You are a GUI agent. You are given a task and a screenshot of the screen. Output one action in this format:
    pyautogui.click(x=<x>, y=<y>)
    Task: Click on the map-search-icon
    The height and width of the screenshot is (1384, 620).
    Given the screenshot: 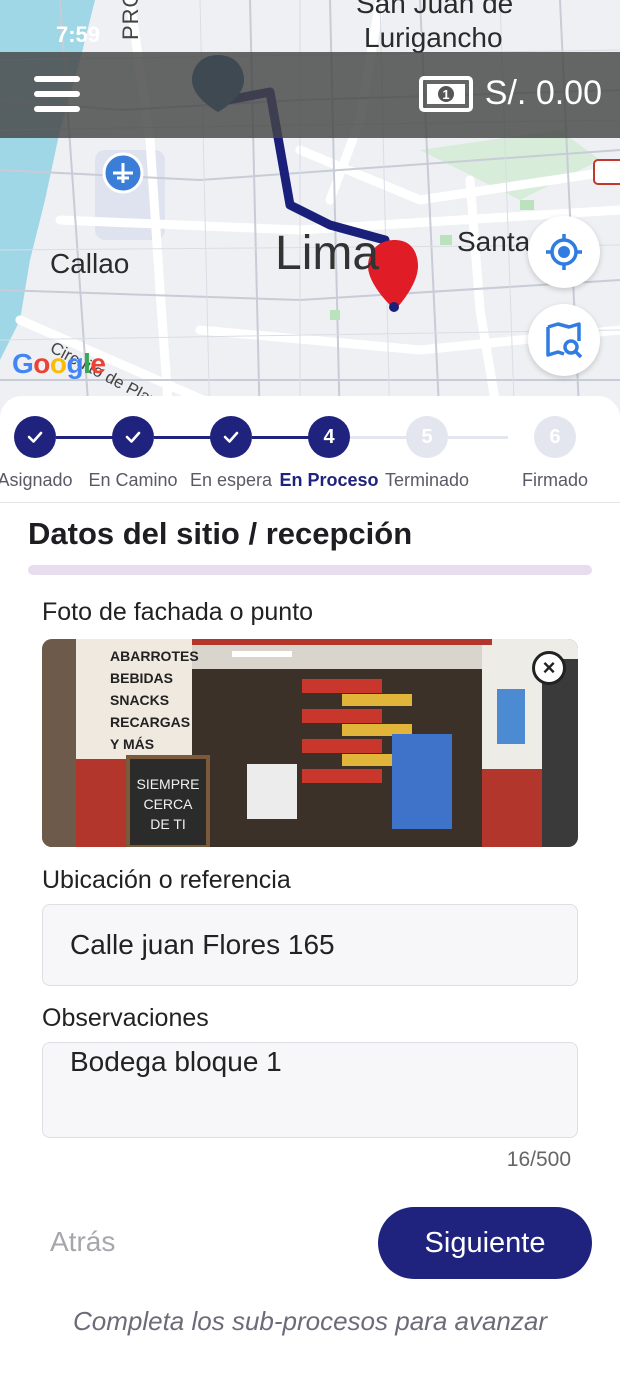 What is the action you would take?
    pyautogui.click(x=564, y=340)
    